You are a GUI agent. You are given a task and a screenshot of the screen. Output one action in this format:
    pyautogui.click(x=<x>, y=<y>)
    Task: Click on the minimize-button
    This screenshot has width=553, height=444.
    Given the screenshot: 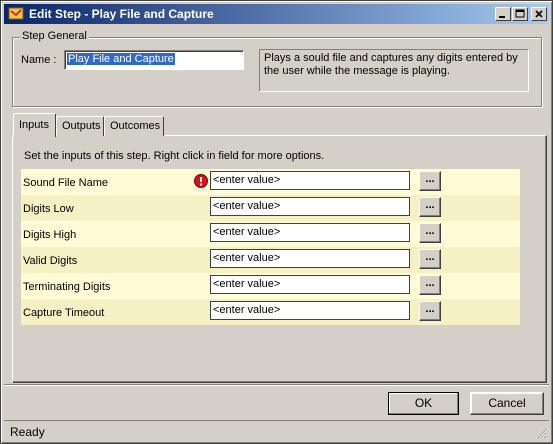 What is the action you would take?
    pyautogui.click(x=503, y=14)
    